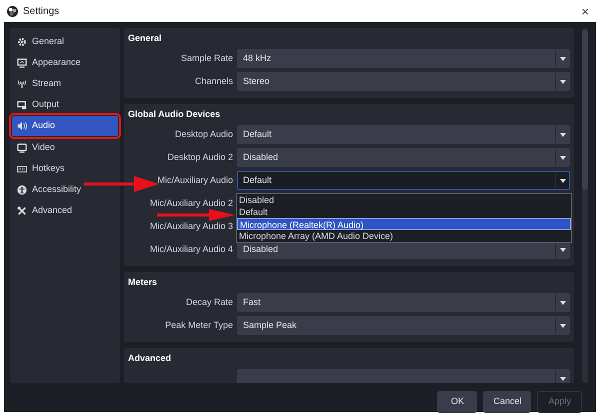  What do you see at coordinates (403, 81) in the screenshot?
I see `select-field: Stereo` at bounding box center [403, 81].